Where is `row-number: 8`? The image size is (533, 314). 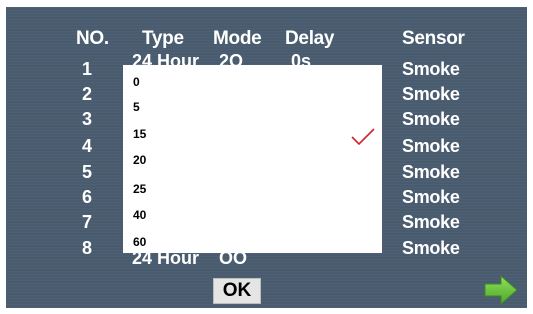 row-number: 8 is located at coordinates (87, 248).